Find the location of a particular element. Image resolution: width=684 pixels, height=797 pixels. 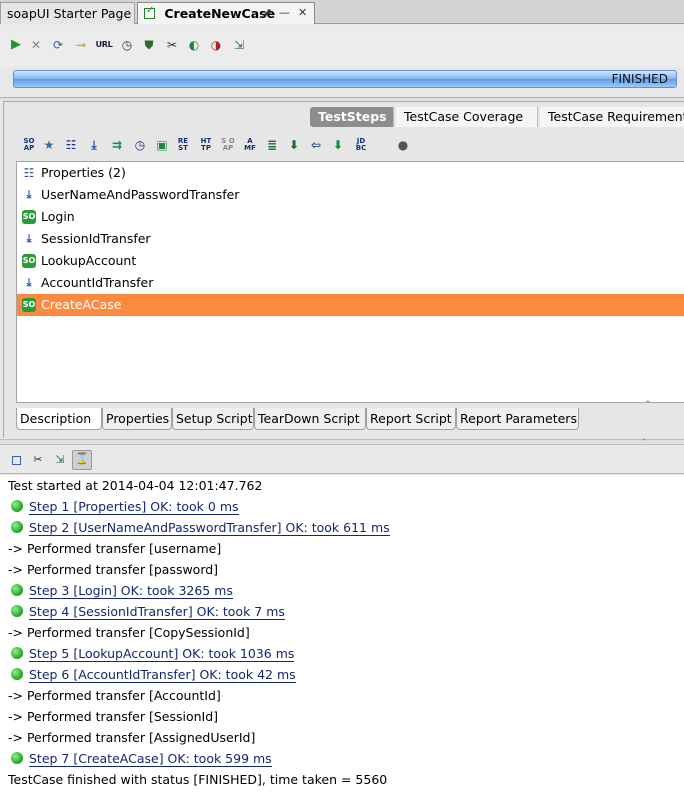

soap-step-icon: SO AP is located at coordinates (29, 145).